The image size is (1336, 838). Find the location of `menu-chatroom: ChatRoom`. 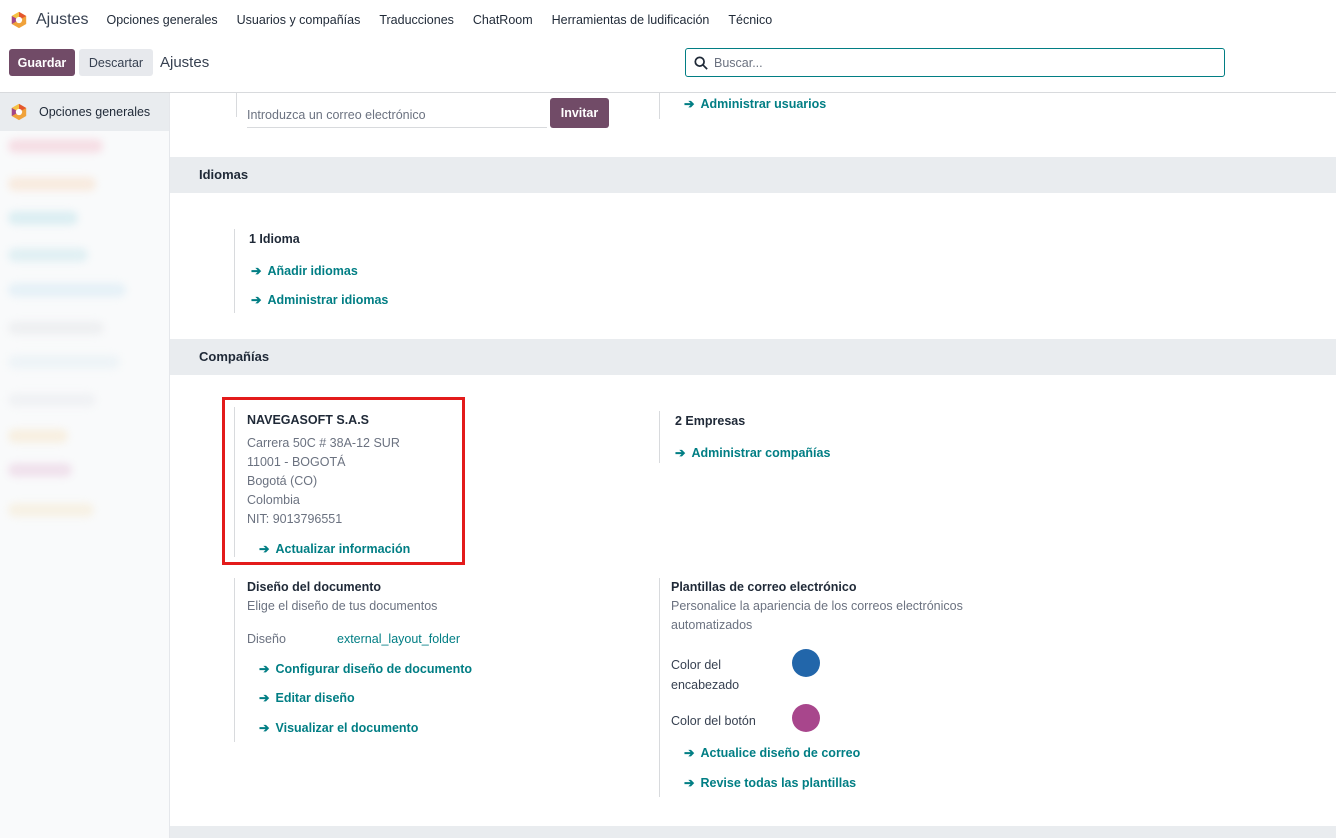

menu-chatroom: ChatRoom is located at coordinates (503, 20).